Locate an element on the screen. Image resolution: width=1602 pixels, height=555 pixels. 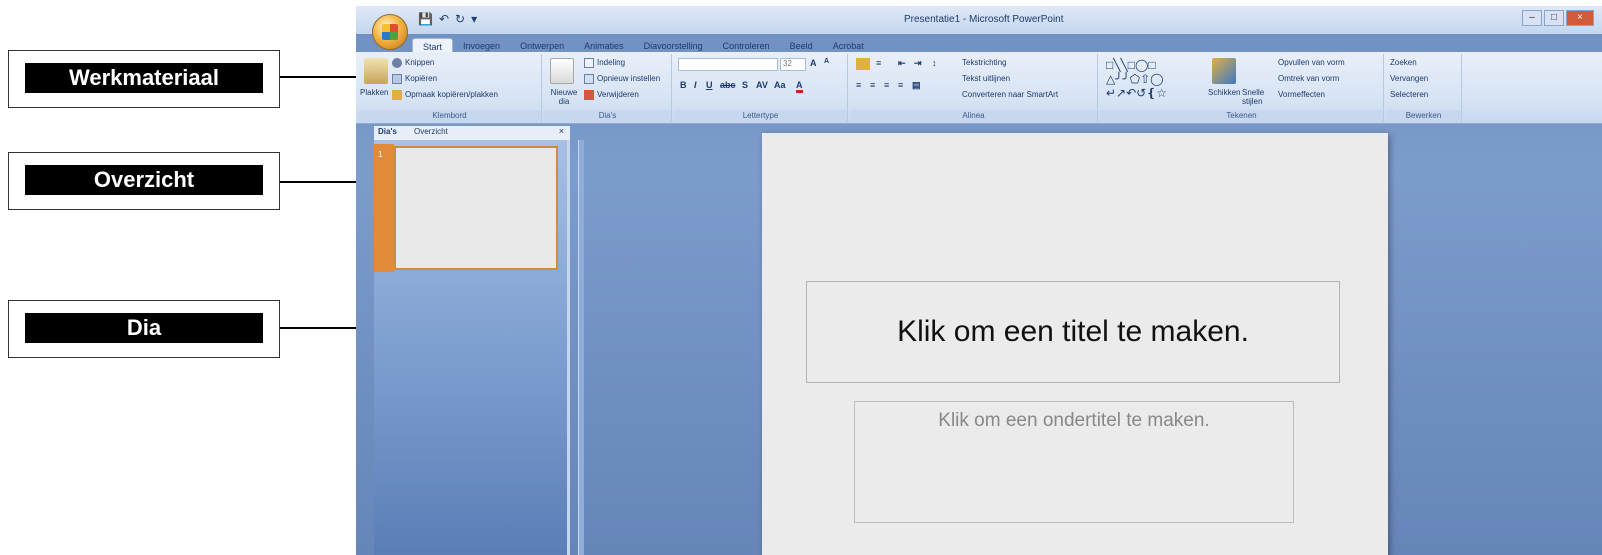
align-center-icon: ≡ is located at coordinates (872, 85).